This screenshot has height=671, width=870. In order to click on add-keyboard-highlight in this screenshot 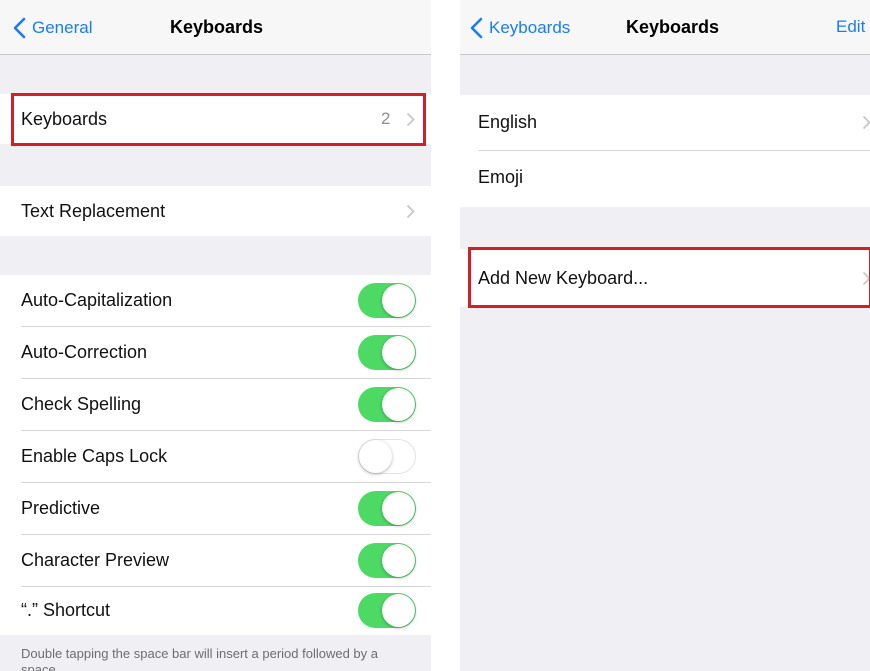, I will do `click(669, 277)`.